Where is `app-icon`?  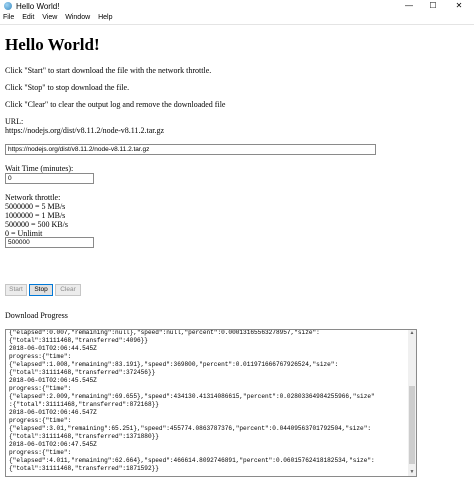
app-icon is located at coordinates (8, 6).